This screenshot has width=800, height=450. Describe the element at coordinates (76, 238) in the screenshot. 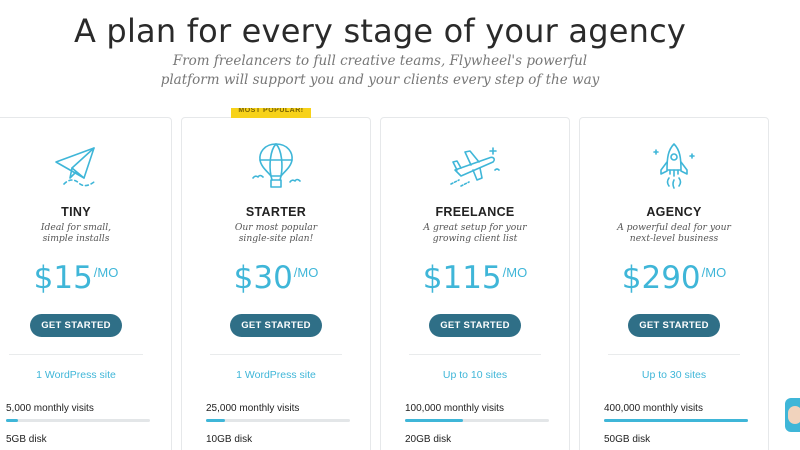

I see `plan-description-line: simple installs` at that location.